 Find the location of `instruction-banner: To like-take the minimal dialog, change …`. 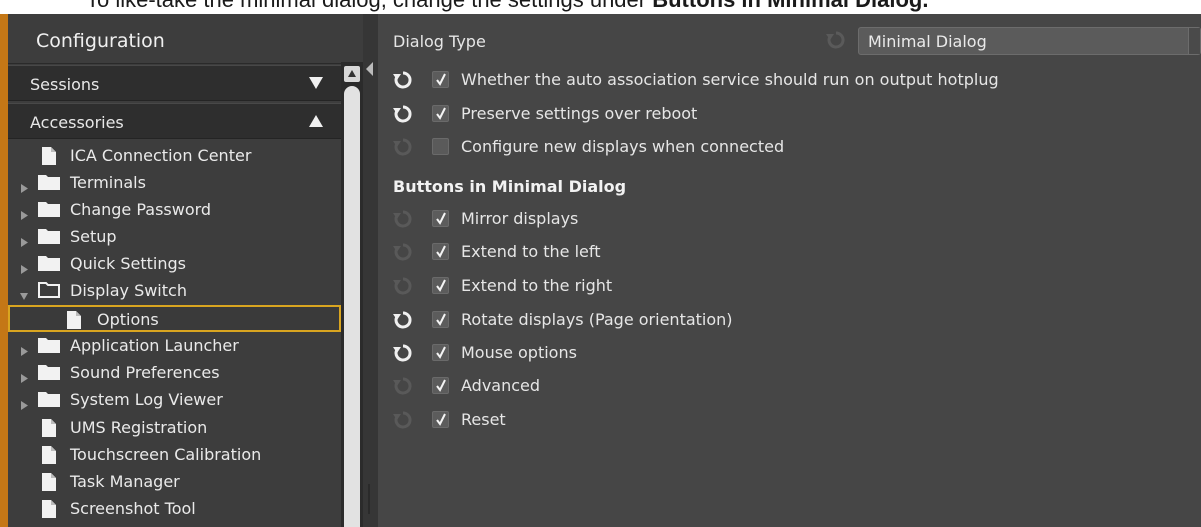

instruction-banner: To like-take the minimal dialog, change … is located at coordinates (600, 7).